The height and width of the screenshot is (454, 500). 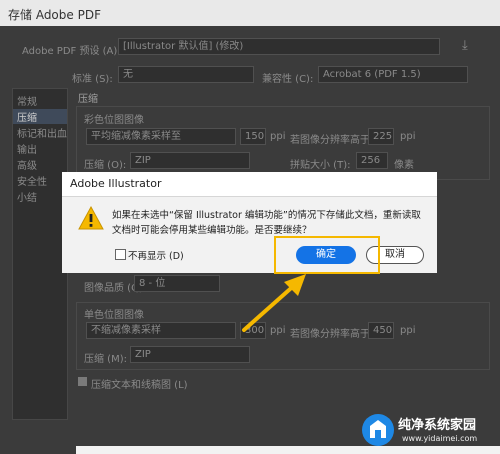 What do you see at coordinates (105, 165) in the screenshot?
I see `color-compress-label: 压缩 (O):` at bounding box center [105, 165].